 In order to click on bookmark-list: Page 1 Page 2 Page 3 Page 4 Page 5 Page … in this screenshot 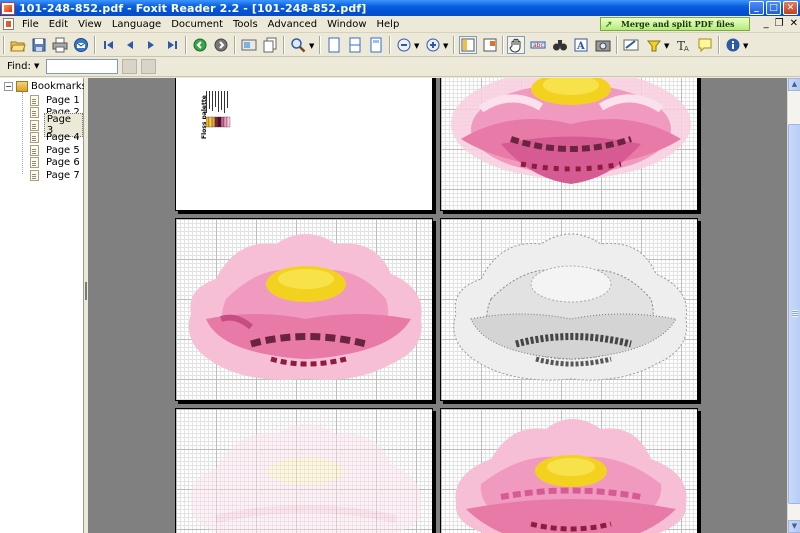, I will do `click(56, 138)`.